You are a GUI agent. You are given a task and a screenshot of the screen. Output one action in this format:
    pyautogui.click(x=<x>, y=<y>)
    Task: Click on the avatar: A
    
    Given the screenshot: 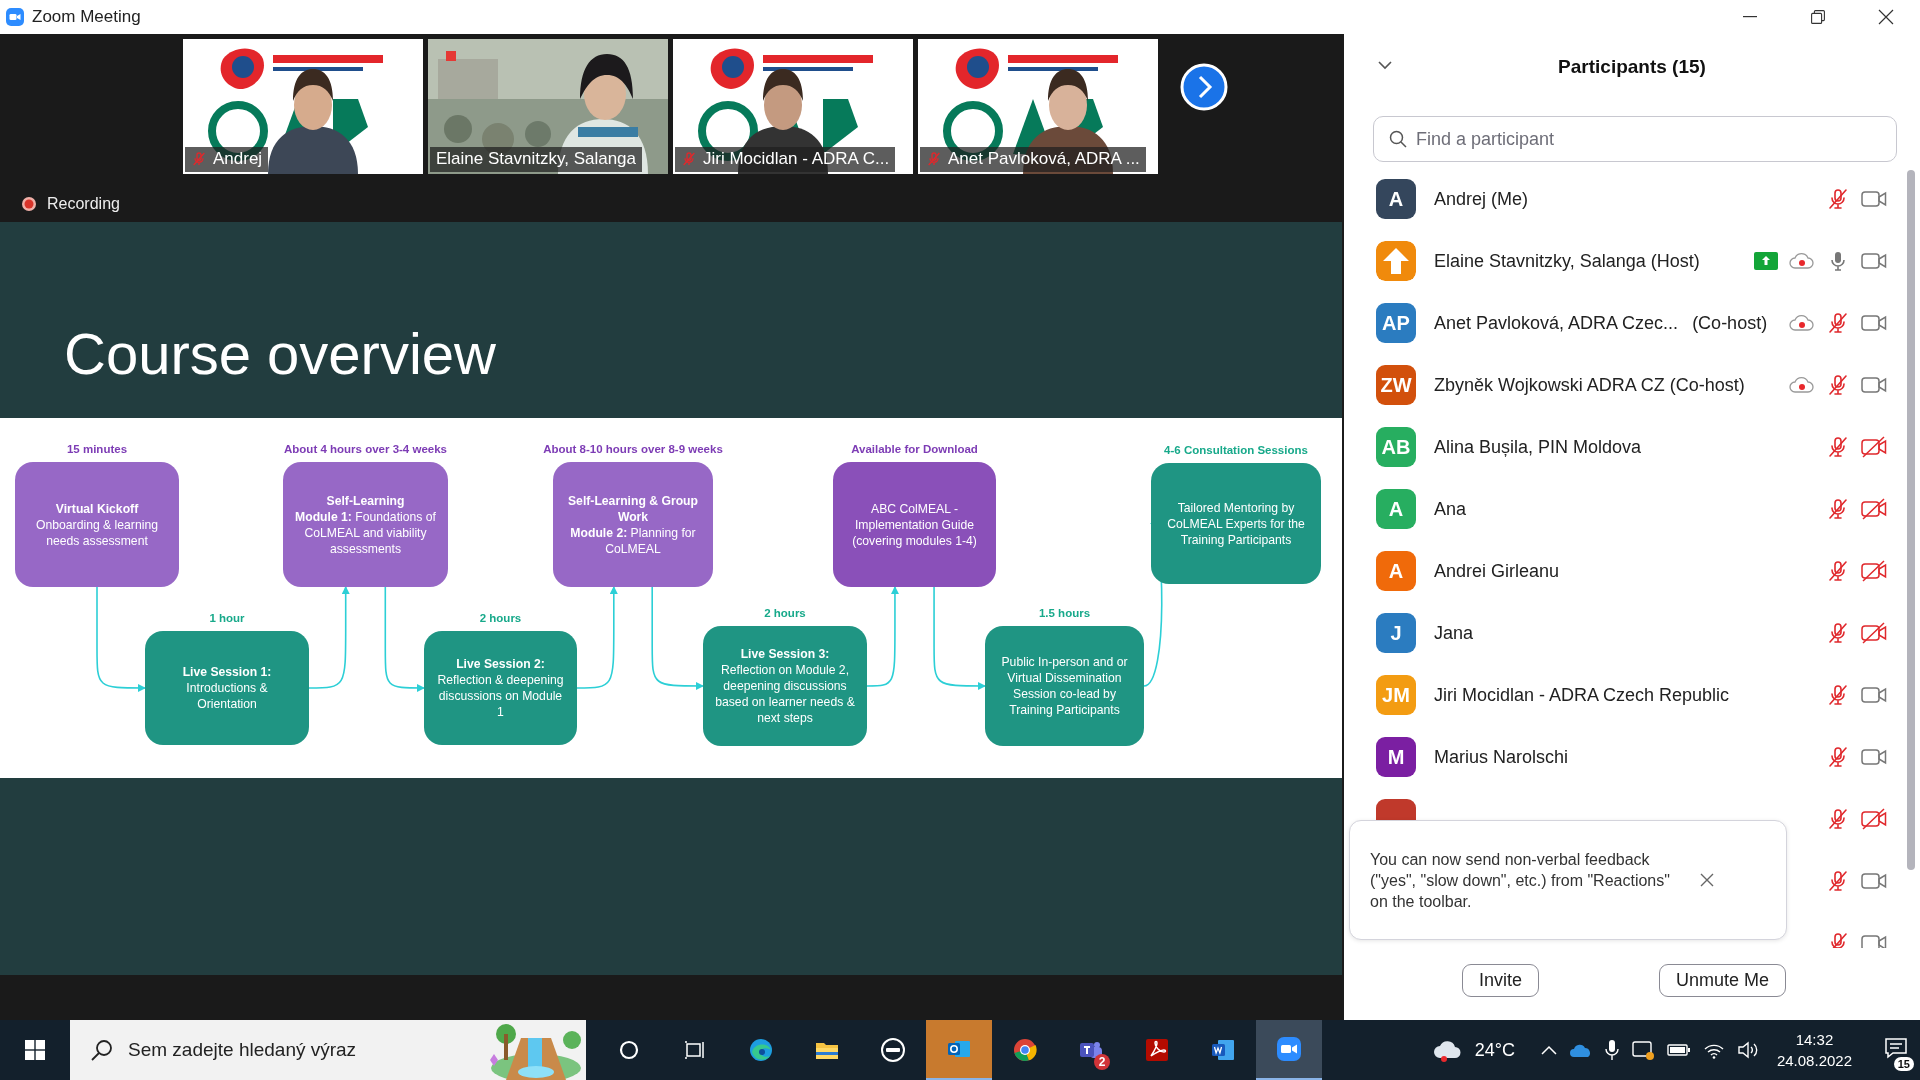 What is the action you would take?
    pyautogui.click(x=1396, y=199)
    